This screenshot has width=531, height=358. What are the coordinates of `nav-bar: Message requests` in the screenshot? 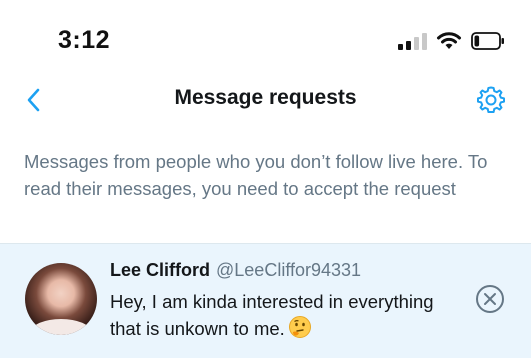 It's located at (265, 100).